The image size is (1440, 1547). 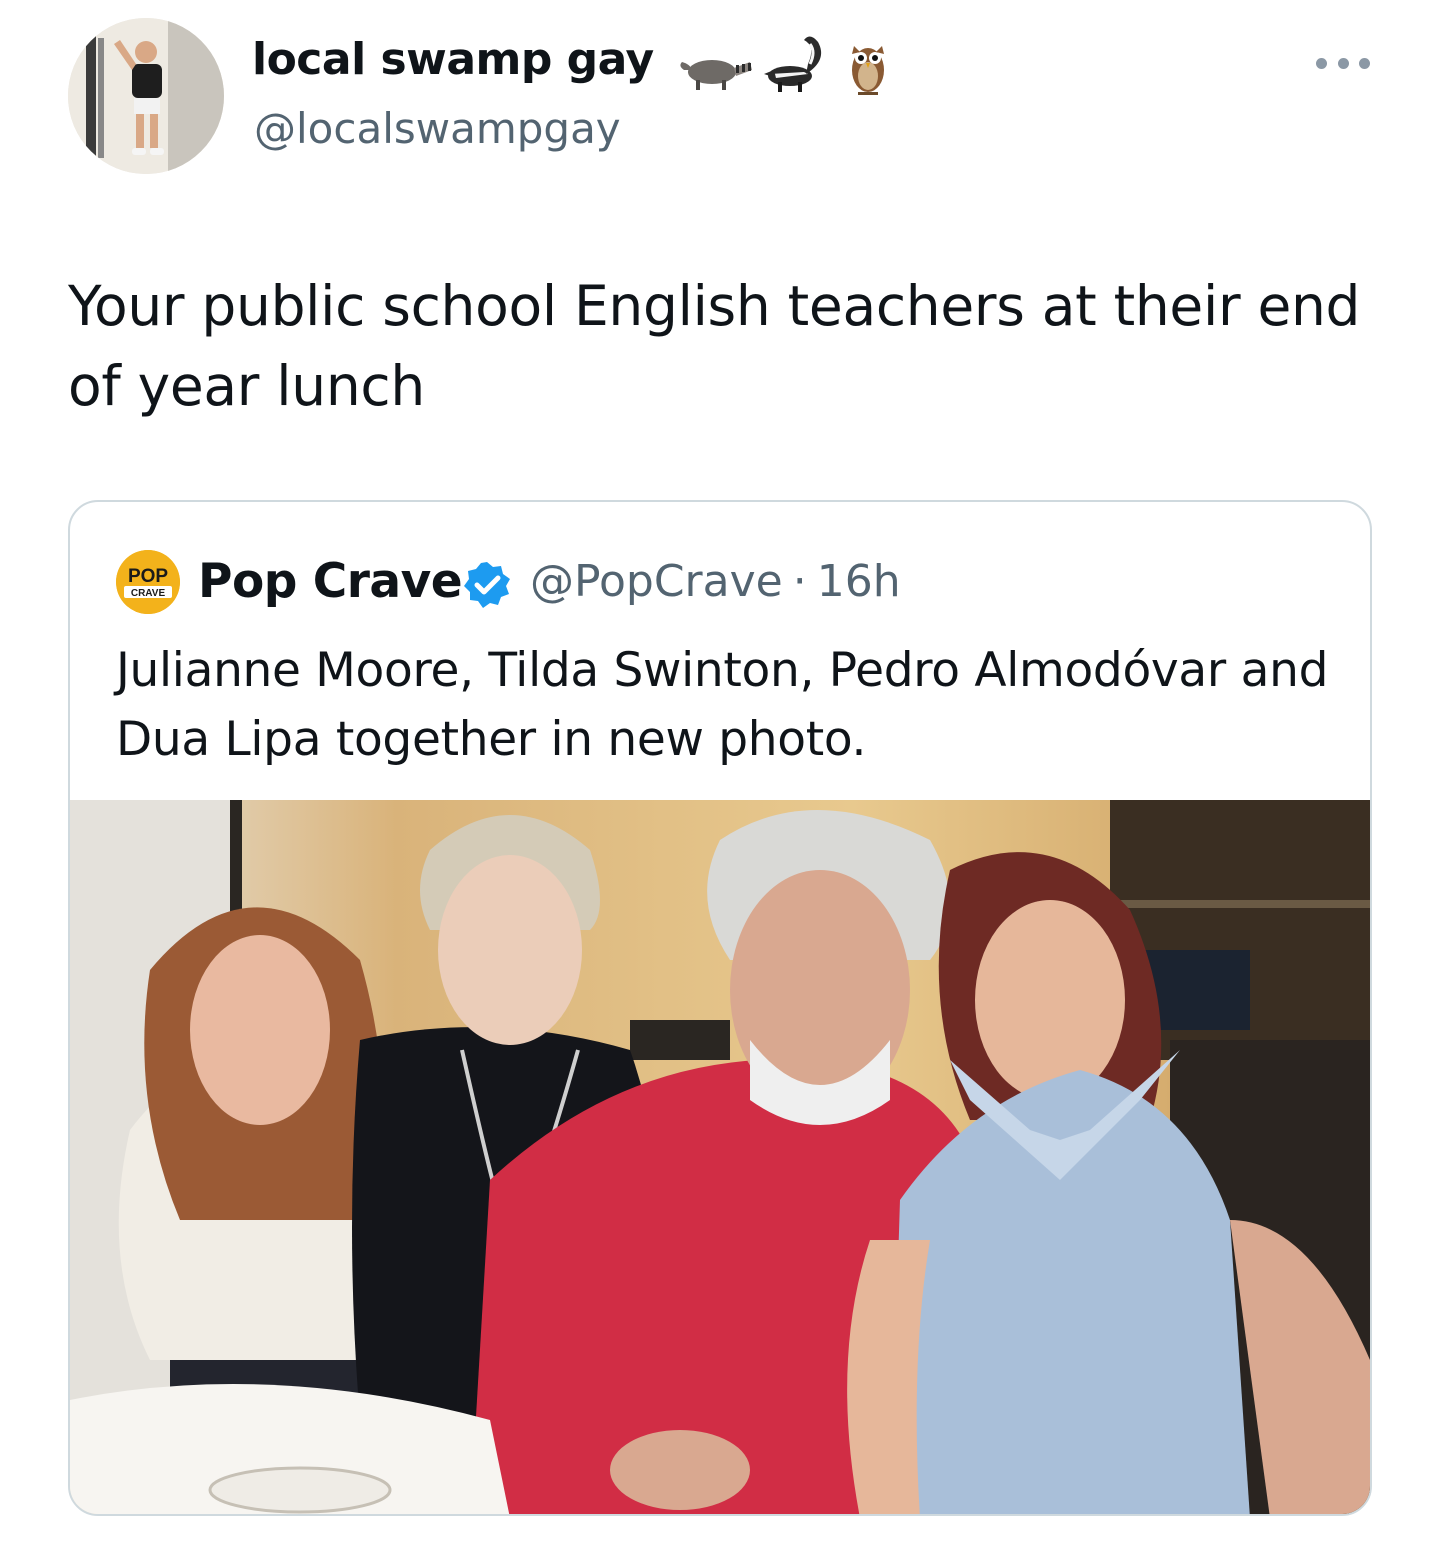 I want to click on author-avatar, so click(x=146, y=96).